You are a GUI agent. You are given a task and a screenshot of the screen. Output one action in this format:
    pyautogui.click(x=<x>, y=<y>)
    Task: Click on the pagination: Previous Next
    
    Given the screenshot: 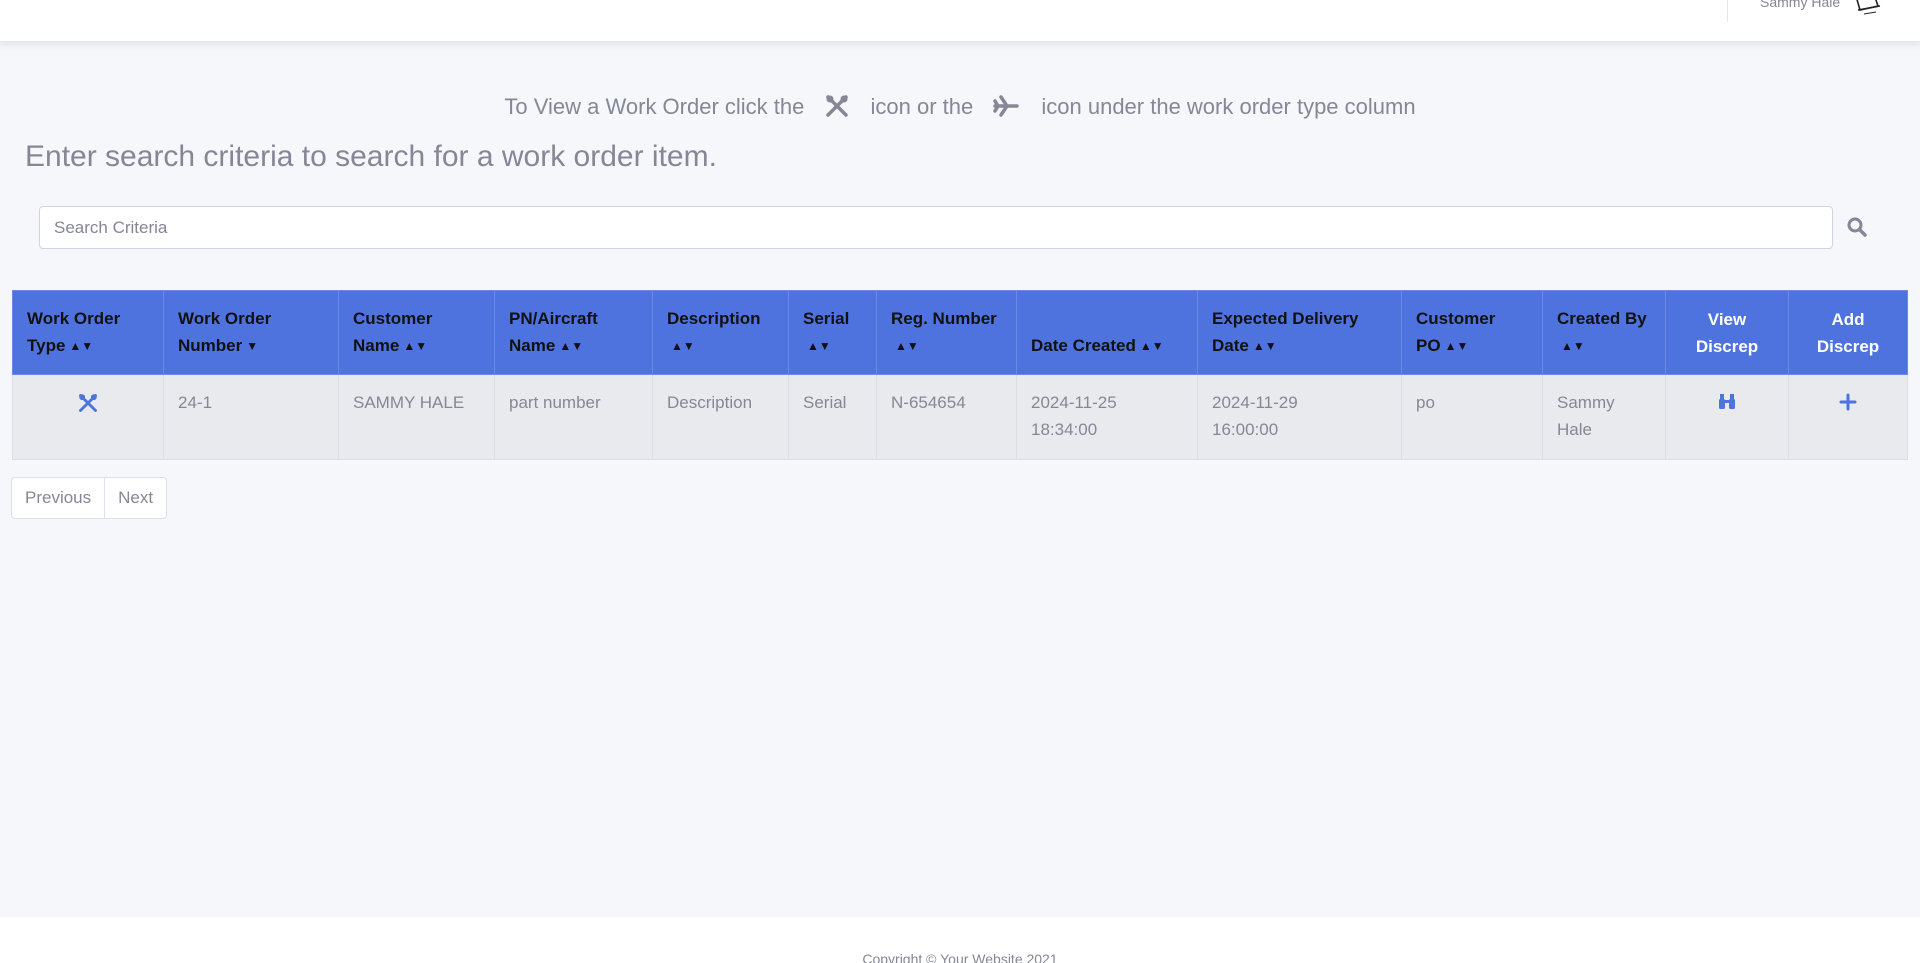 What is the action you would take?
    pyautogui.click(x=89, y=498)
    